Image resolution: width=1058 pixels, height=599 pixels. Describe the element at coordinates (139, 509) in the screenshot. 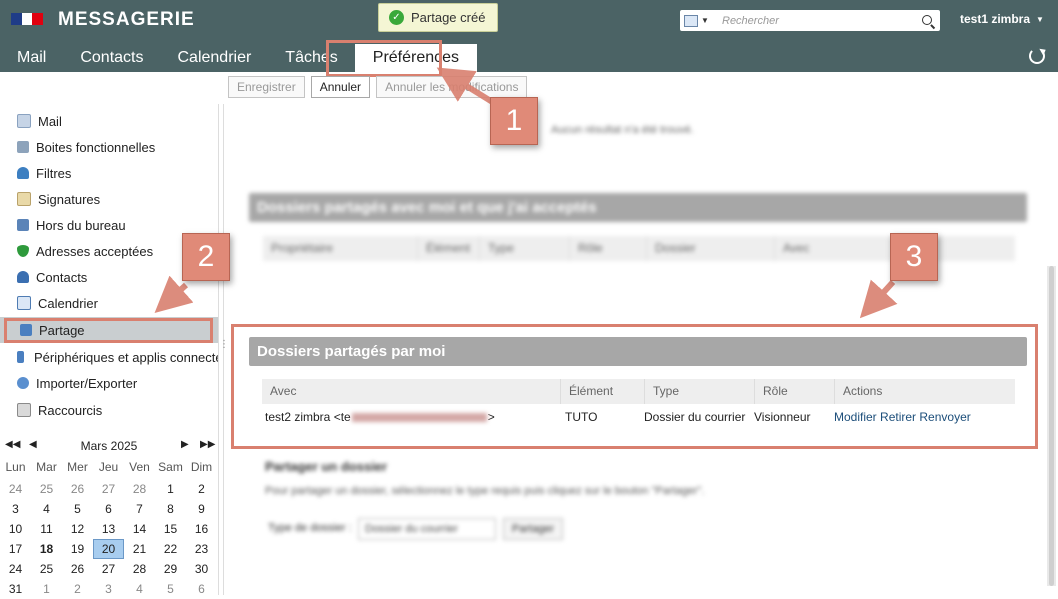

I see `calendar-day: 7` at that location.